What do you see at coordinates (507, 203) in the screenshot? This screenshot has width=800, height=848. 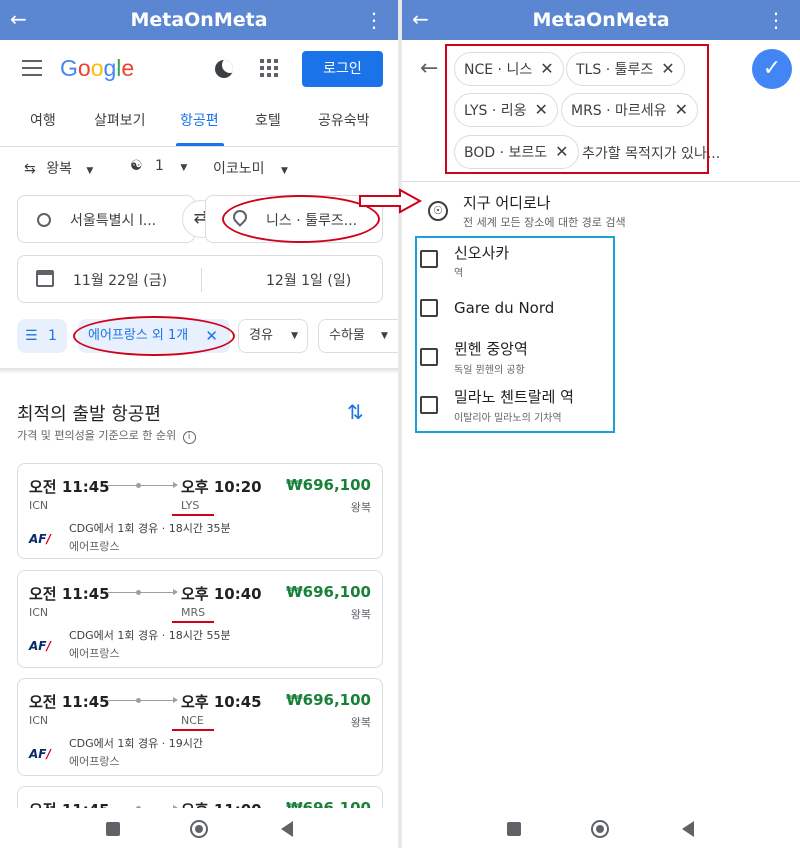 I see `anywhere-title: 지구 어디로나` at bounding box center [507, 203].